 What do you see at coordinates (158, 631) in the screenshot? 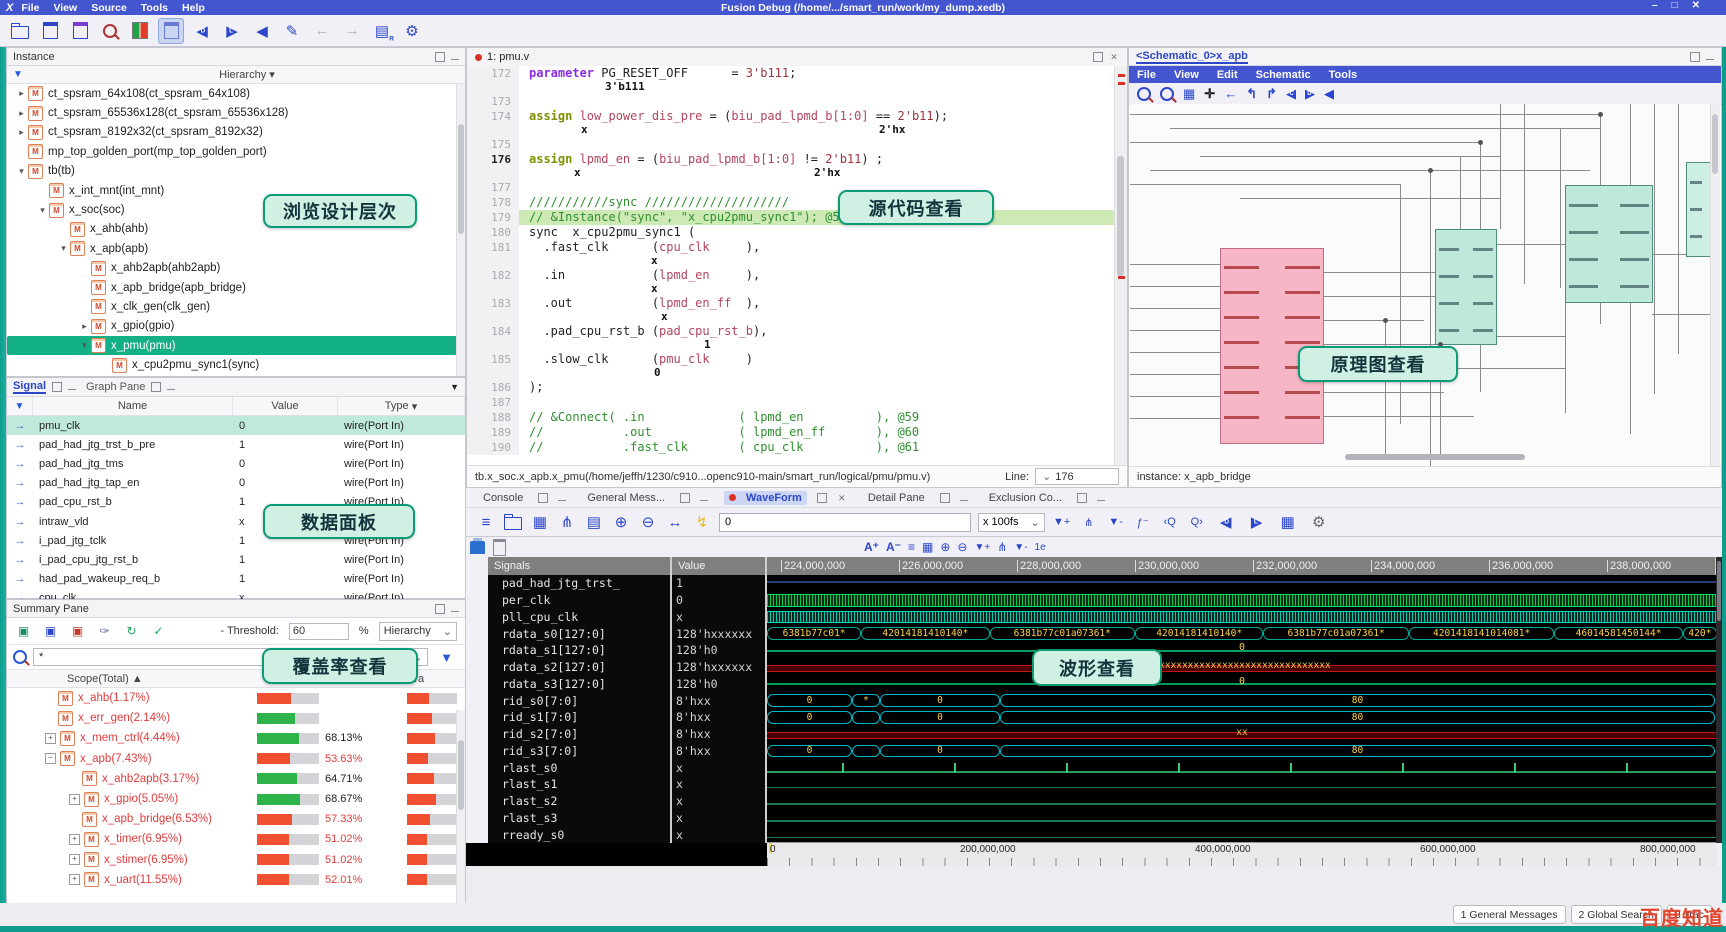
I see `check-icon: ✓` at bounding box center [158, 631].